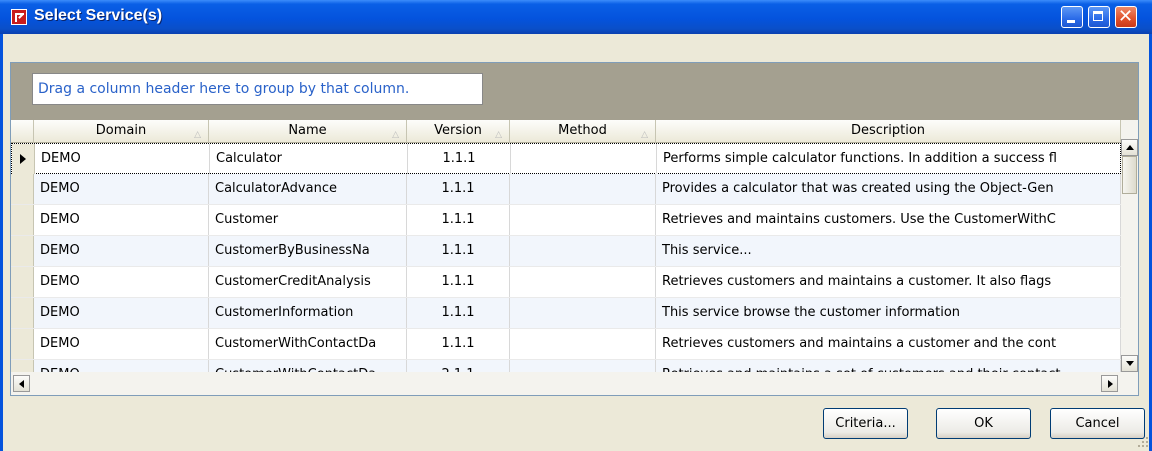  I want to click on column-header-label: Domain, so click(121, 130).